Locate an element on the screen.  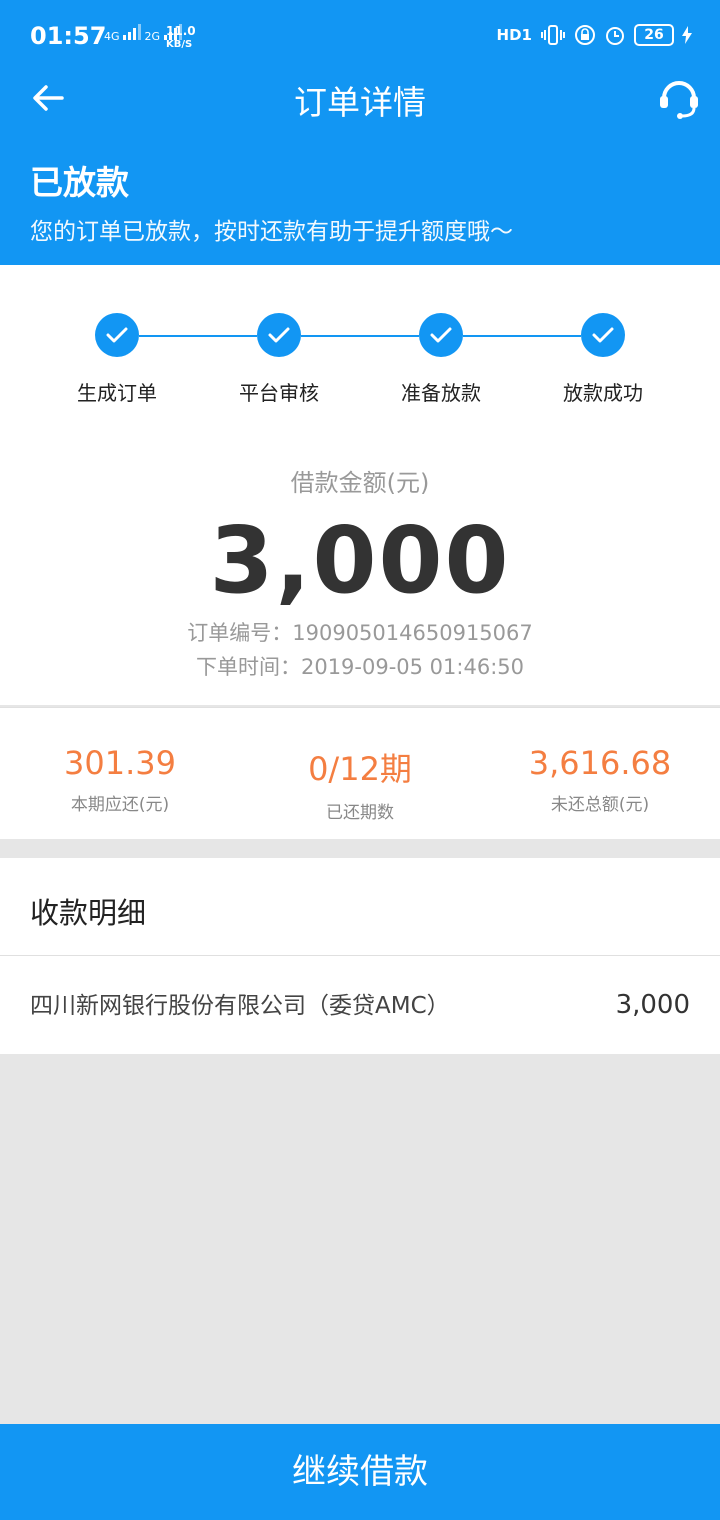
status-bar: 01:57 4G 2G 11.0 KB/S HD1 26 is located at coordinates (360, 36).